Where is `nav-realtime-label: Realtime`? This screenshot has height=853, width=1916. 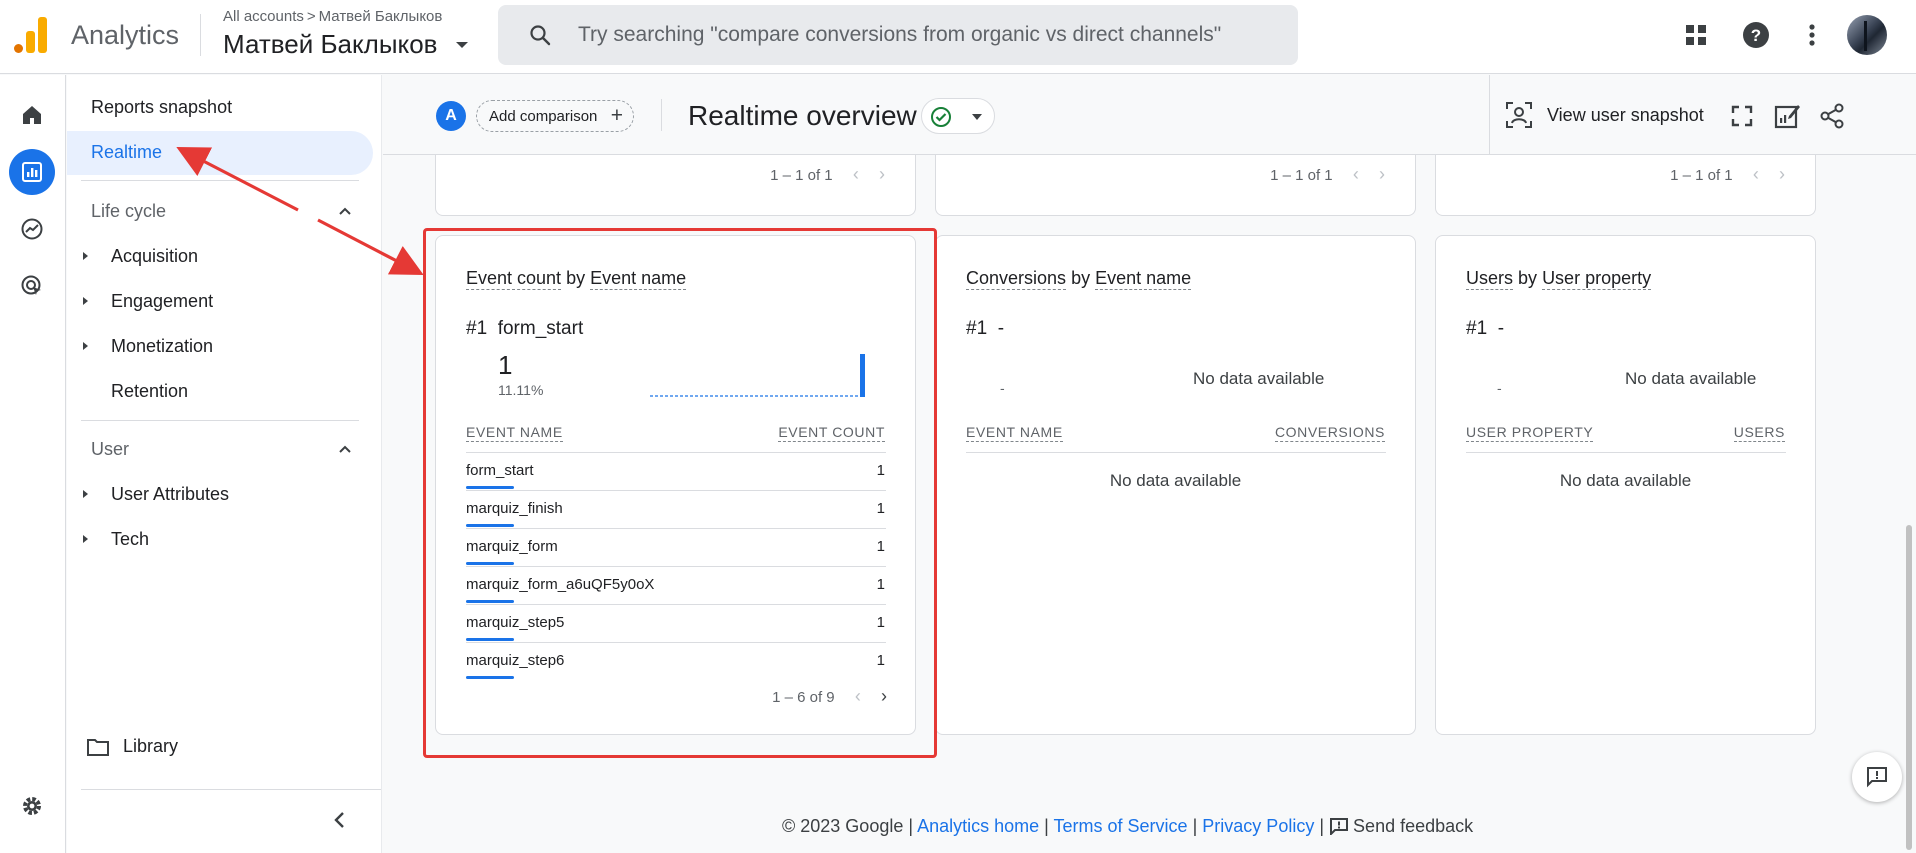 nav-realtime-label: Realtime is located at coordinates (126, 152).